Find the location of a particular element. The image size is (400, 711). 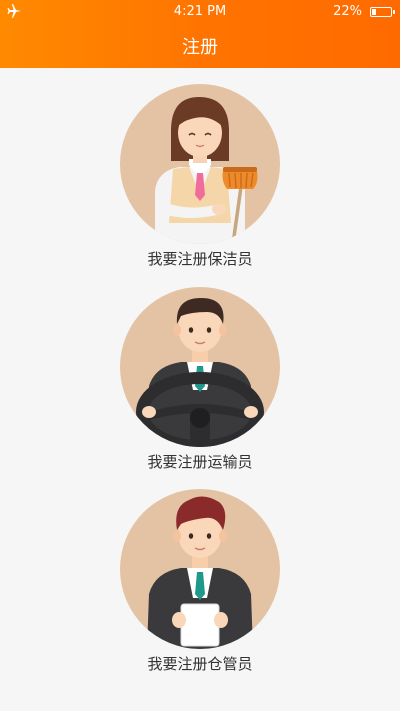

register-cleaner-label: 我要注册保洁员 is located at coordinates (200, 259).